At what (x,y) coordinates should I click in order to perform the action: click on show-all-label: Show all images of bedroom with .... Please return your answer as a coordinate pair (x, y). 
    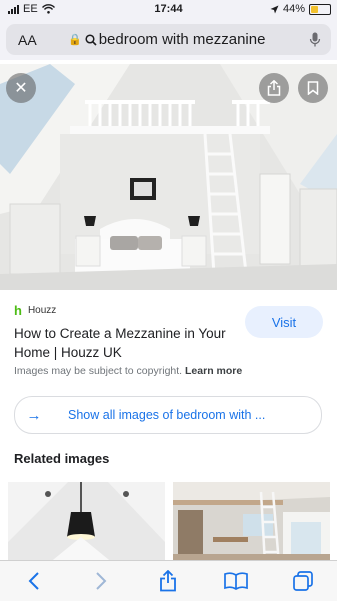
    Looking at the image, I should click on (167, 415).